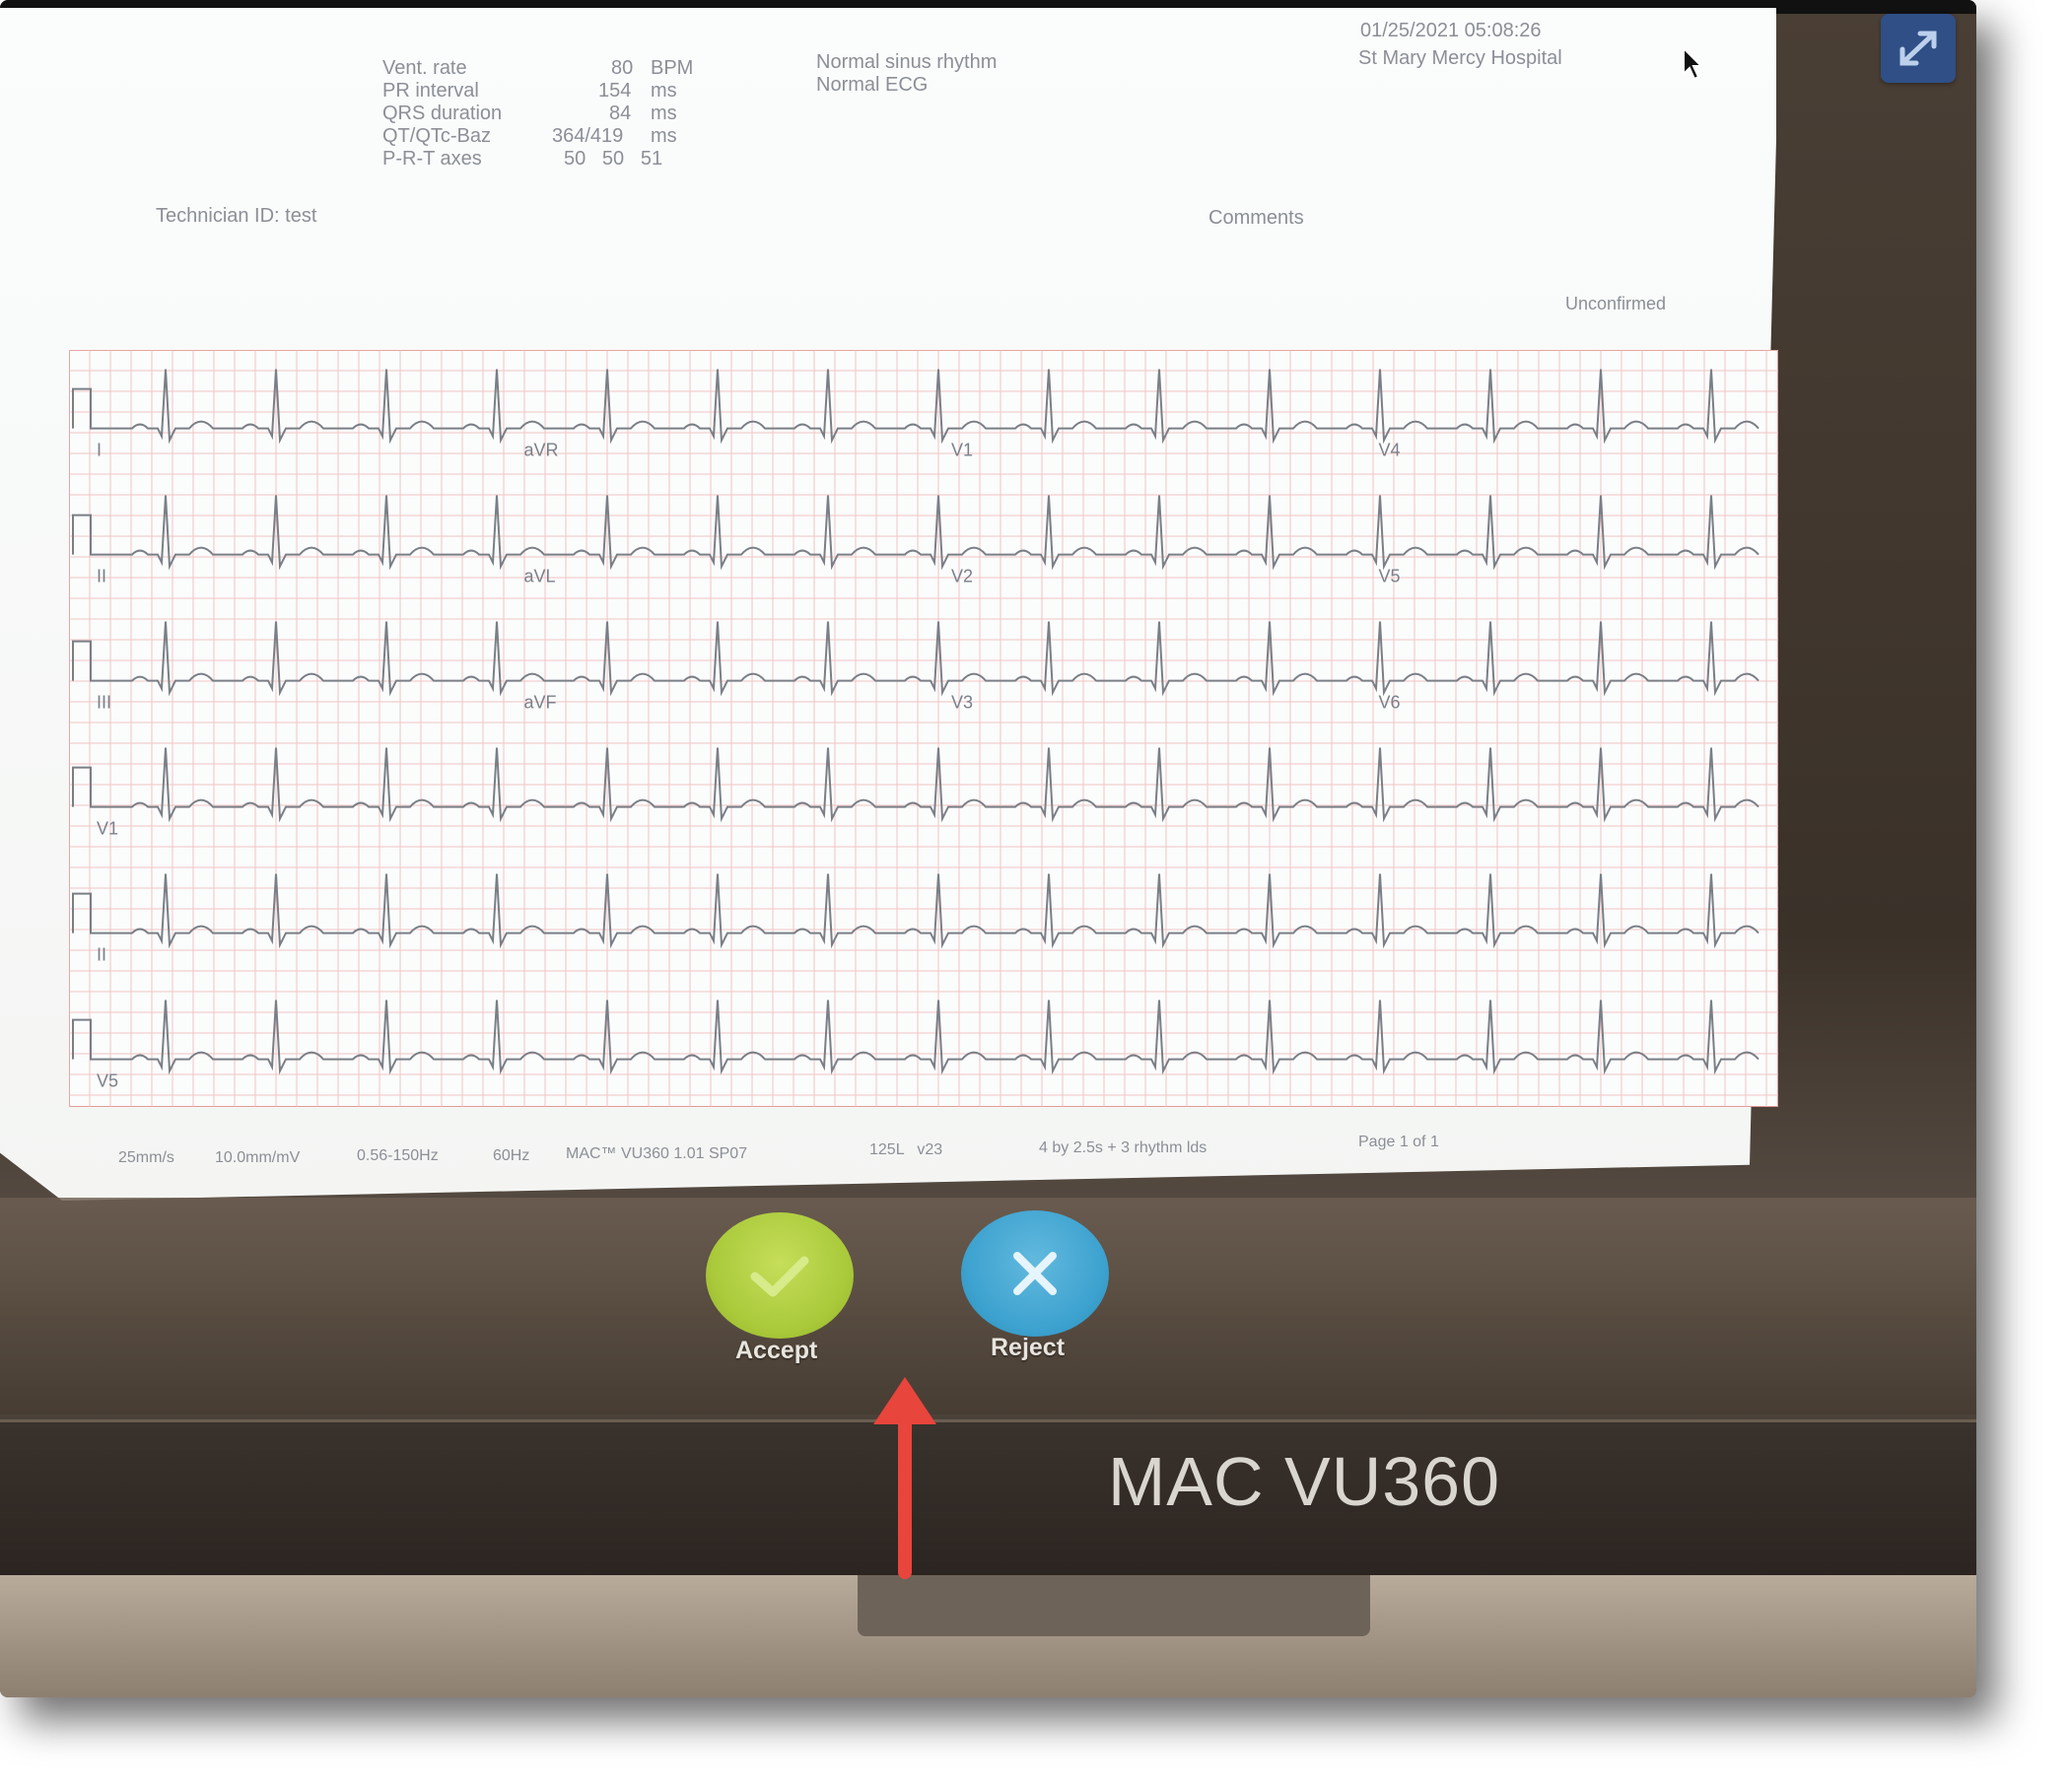 The width and height of the screenshot is (2070, 1792). Describe the element at coordinates (437, 136) in the screenshot. I see `measurement-label: QT/QTc-Baz` at that location.